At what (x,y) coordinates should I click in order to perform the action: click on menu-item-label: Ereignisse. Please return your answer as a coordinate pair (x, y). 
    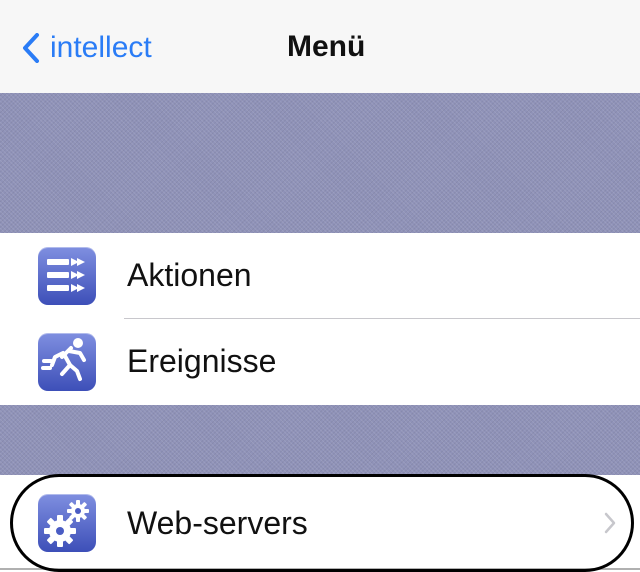
    Looking at the image, I should click on (202, 361).